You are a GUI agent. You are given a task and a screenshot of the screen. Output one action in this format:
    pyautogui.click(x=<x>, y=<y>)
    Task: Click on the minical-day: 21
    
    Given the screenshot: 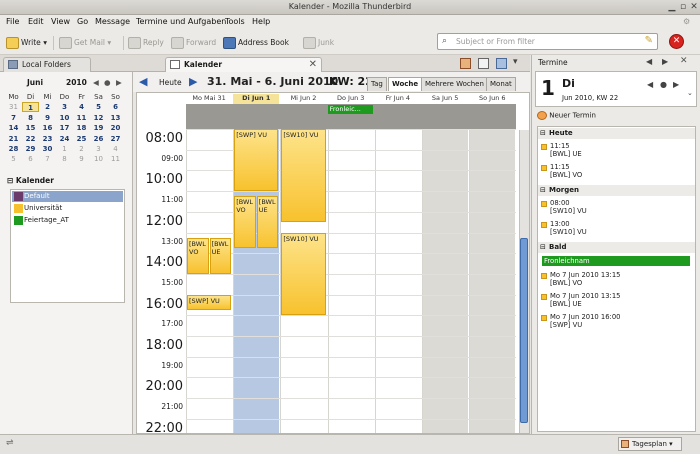 What is the action you would take?
    pyautogui.click(x=13, y=139)
    